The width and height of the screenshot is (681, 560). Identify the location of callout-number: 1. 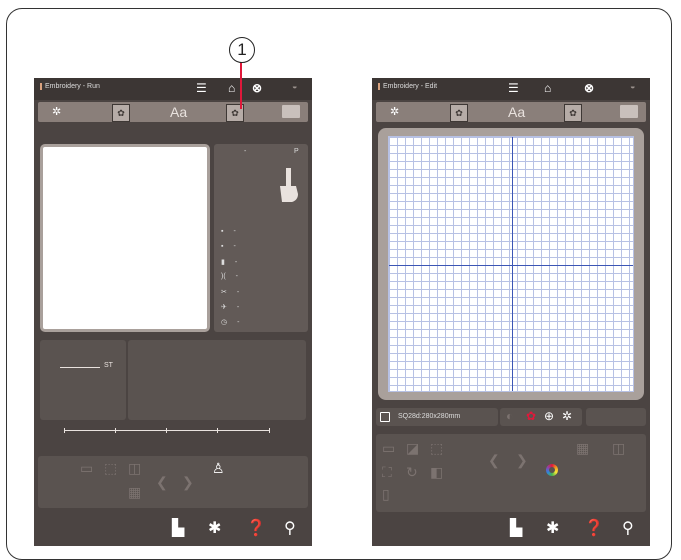
(242, 50).